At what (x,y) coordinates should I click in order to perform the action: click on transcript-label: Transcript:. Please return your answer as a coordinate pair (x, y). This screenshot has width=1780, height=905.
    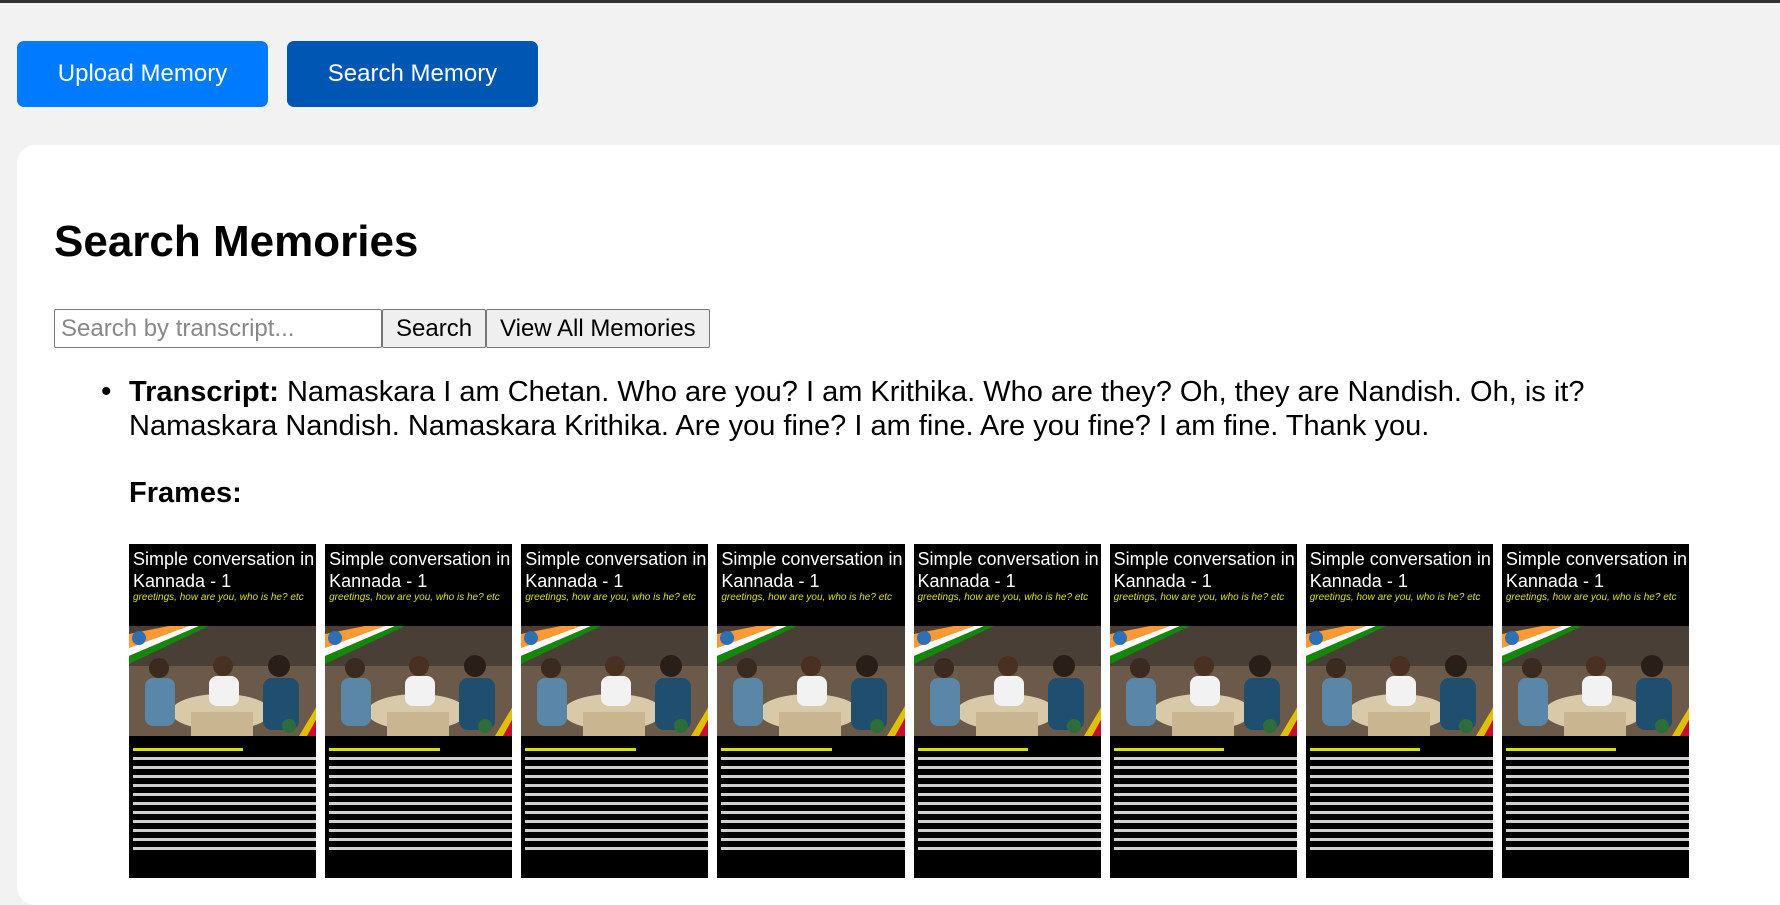
    Looking at the image, I should click on (204, 392).